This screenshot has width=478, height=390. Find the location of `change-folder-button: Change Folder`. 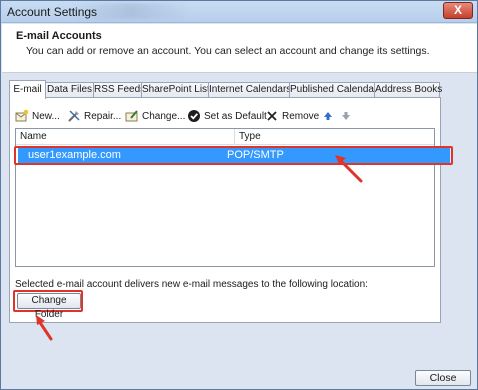

change-folder-button: Change Folder is located at coordinates (49, 306).